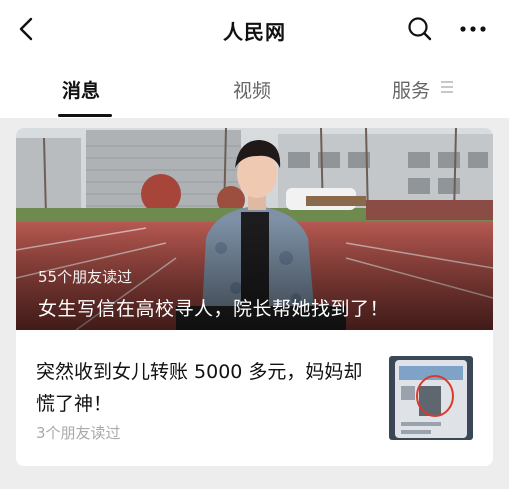 This screenshot has height=489, width=509. I want to click on list-item-read-count: 3个朋友读过, so click(78, 433).